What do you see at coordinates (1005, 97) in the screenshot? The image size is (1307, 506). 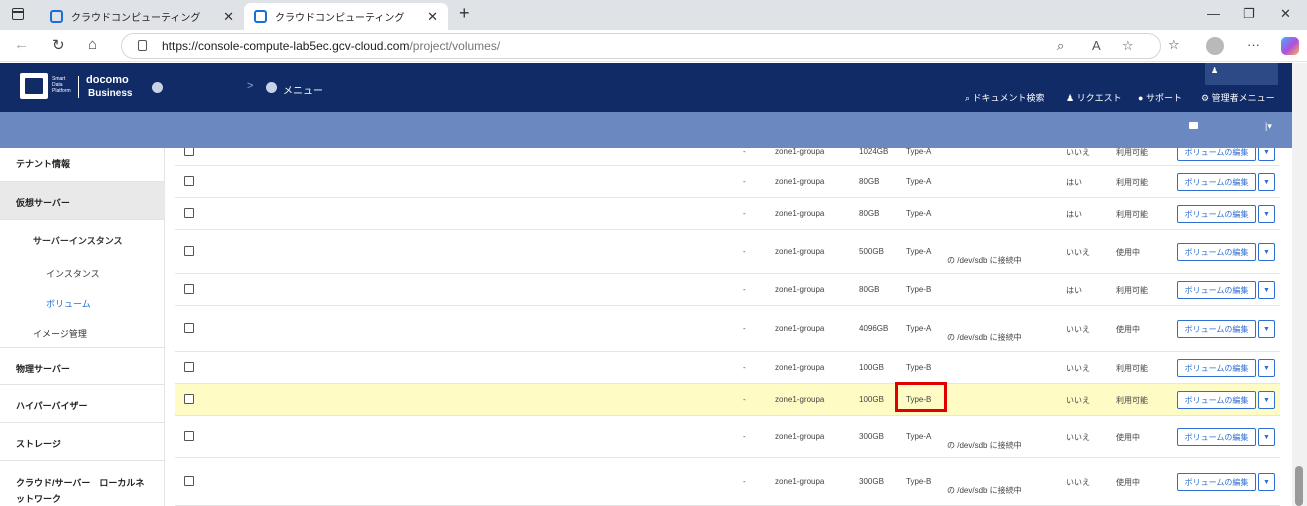 I see `doc-search-link: ⌕ ドキュメント検索` at bounding box center [1005, 97].